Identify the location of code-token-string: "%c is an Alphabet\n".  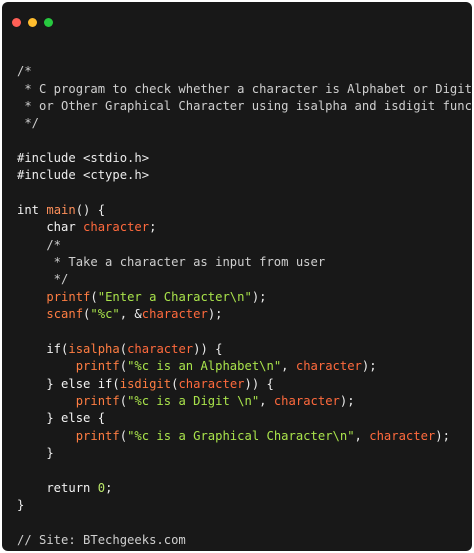
(204, 366).